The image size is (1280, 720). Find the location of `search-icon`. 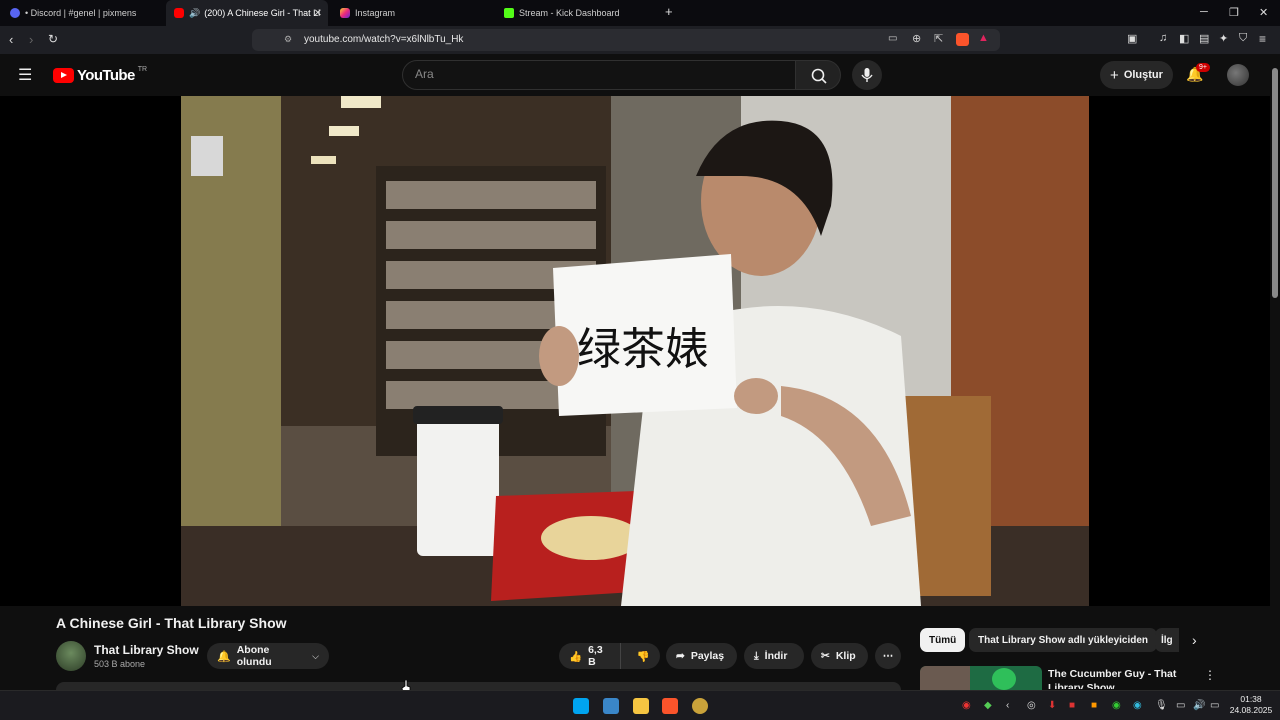

search-icon is located at coordinates (819, 76).